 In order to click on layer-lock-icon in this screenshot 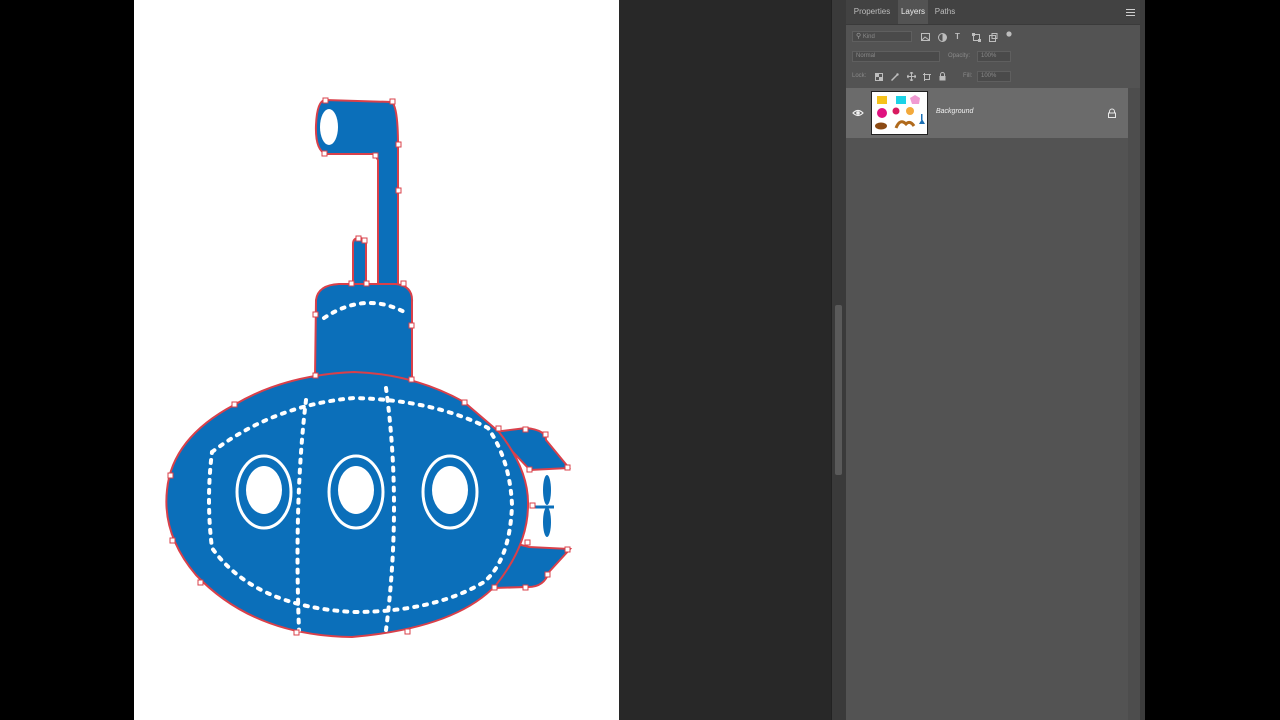, I will do `click(1112, 113)`.